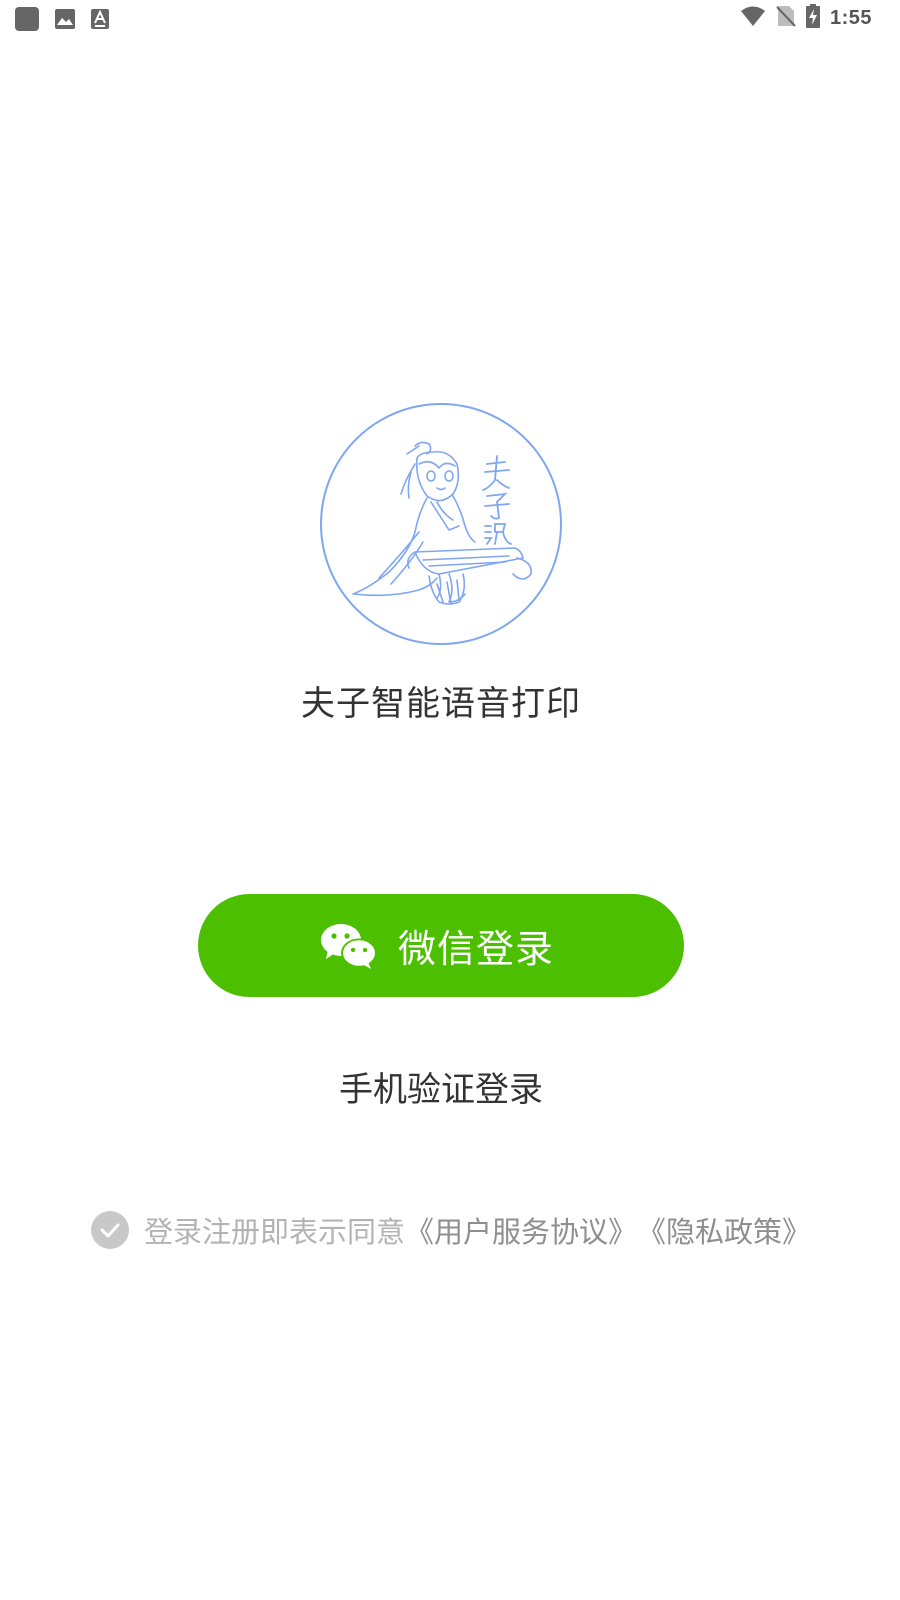 The height and width of the screenshot is (1600, 900). Describe the element at coordinates (441, 704) in the screenshot. I see `app-title: 夫子智能语音打印` at that location.